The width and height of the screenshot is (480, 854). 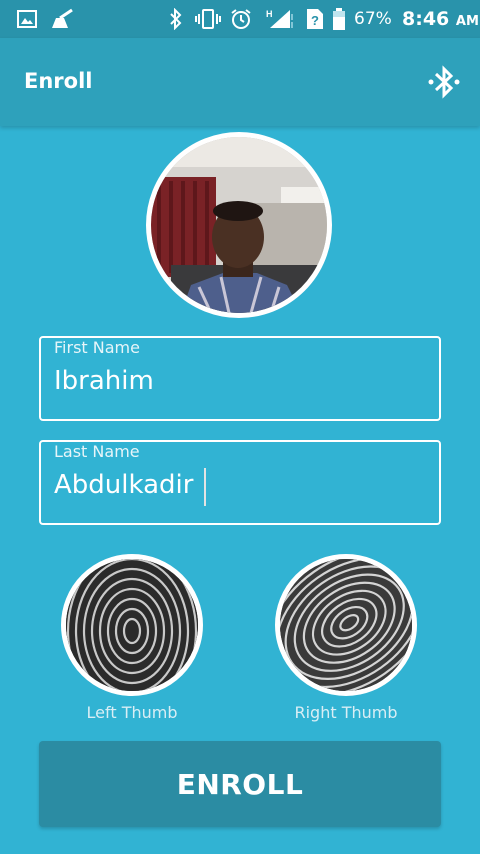 I want to click on app-toolbar: Enroll, so click(x=240, y=82).